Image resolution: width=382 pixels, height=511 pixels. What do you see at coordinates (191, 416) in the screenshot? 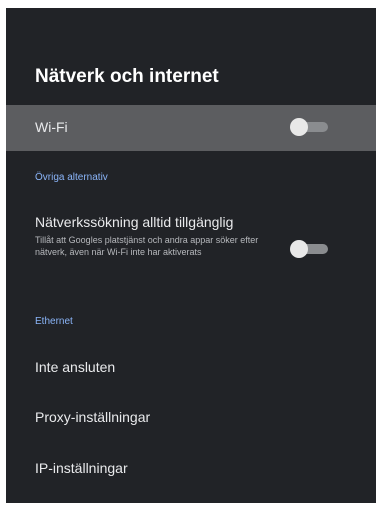
I see `proxy-settings-row: Proxy-inställningar` at bounding box center [191, 416].